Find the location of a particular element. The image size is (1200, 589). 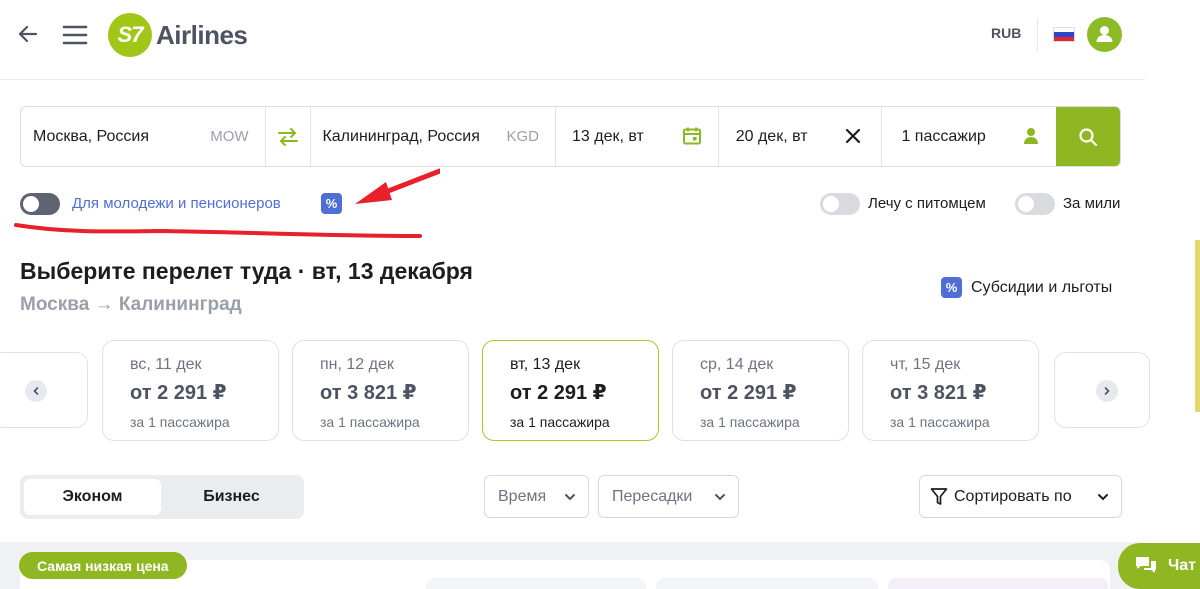

economy-tab: Эконом is located at coordinates (92, 497).